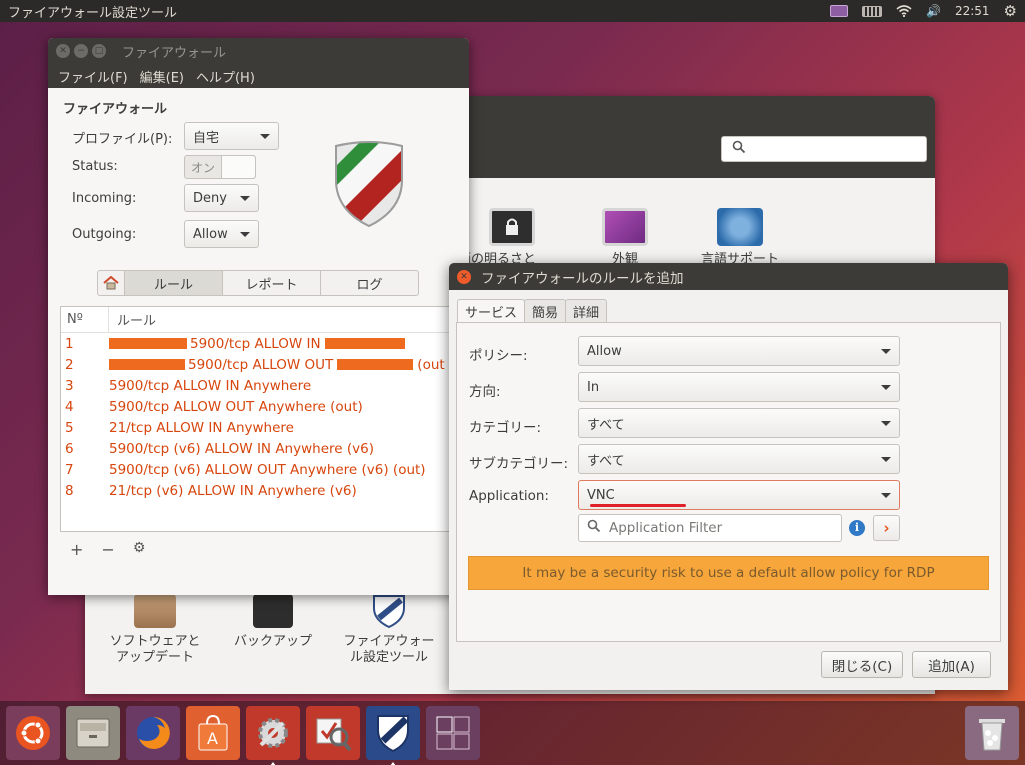  What do you see at coordinates (951, 664) in the screenshot?
I see `add-button: 追加(A)` at bounding box center [951, 664].